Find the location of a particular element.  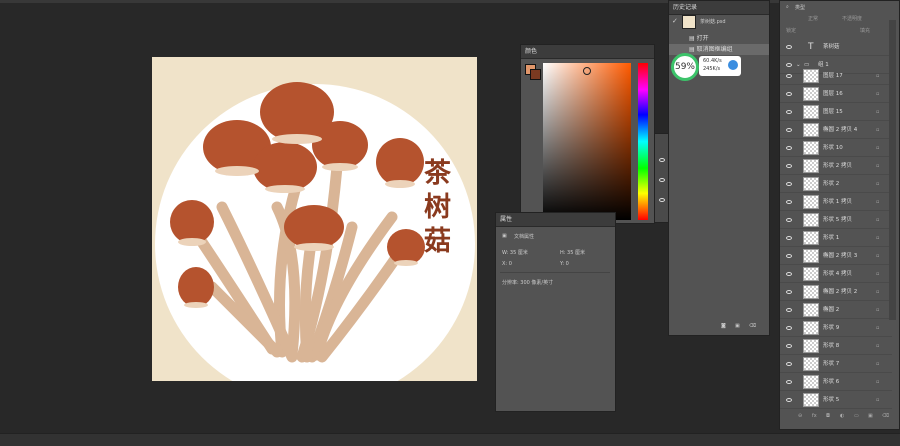

background-color-swatch is located at coordinates (535, 74).